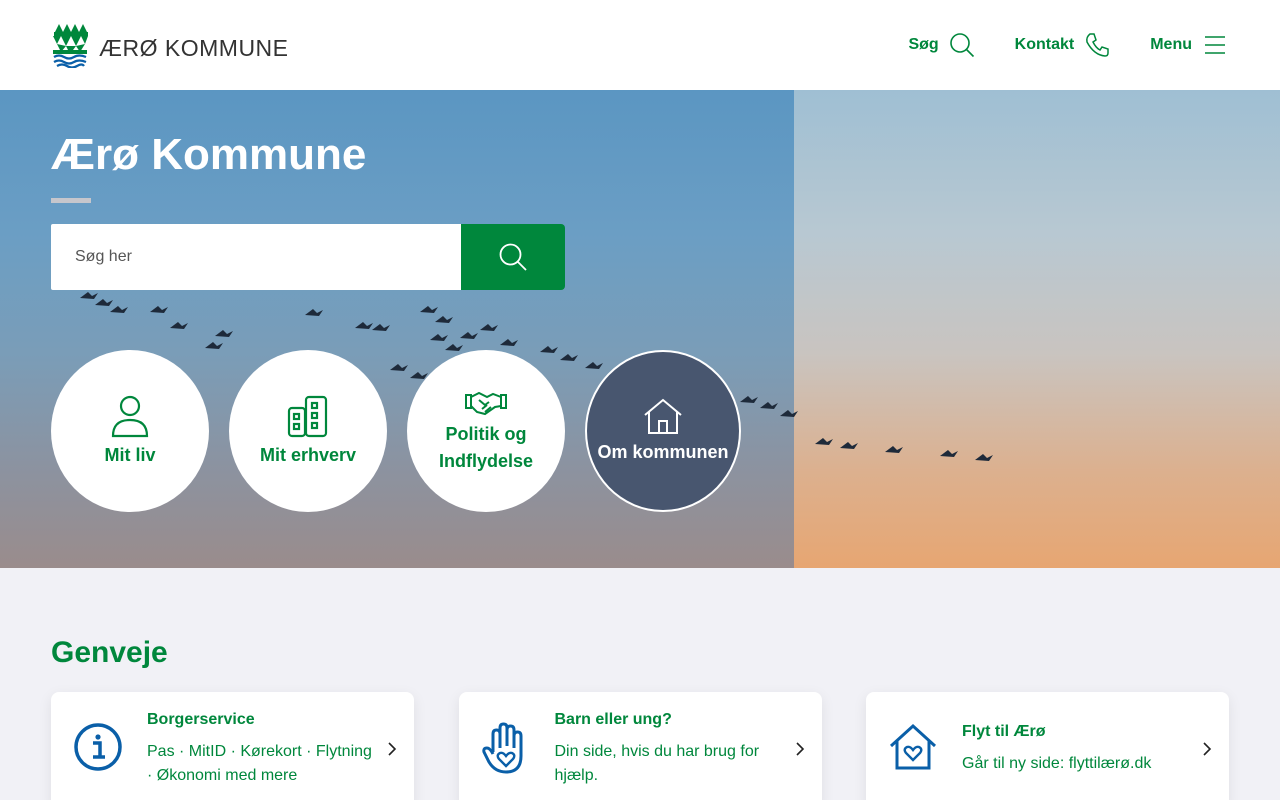  I want to click on building-icon, so click(307, 416).